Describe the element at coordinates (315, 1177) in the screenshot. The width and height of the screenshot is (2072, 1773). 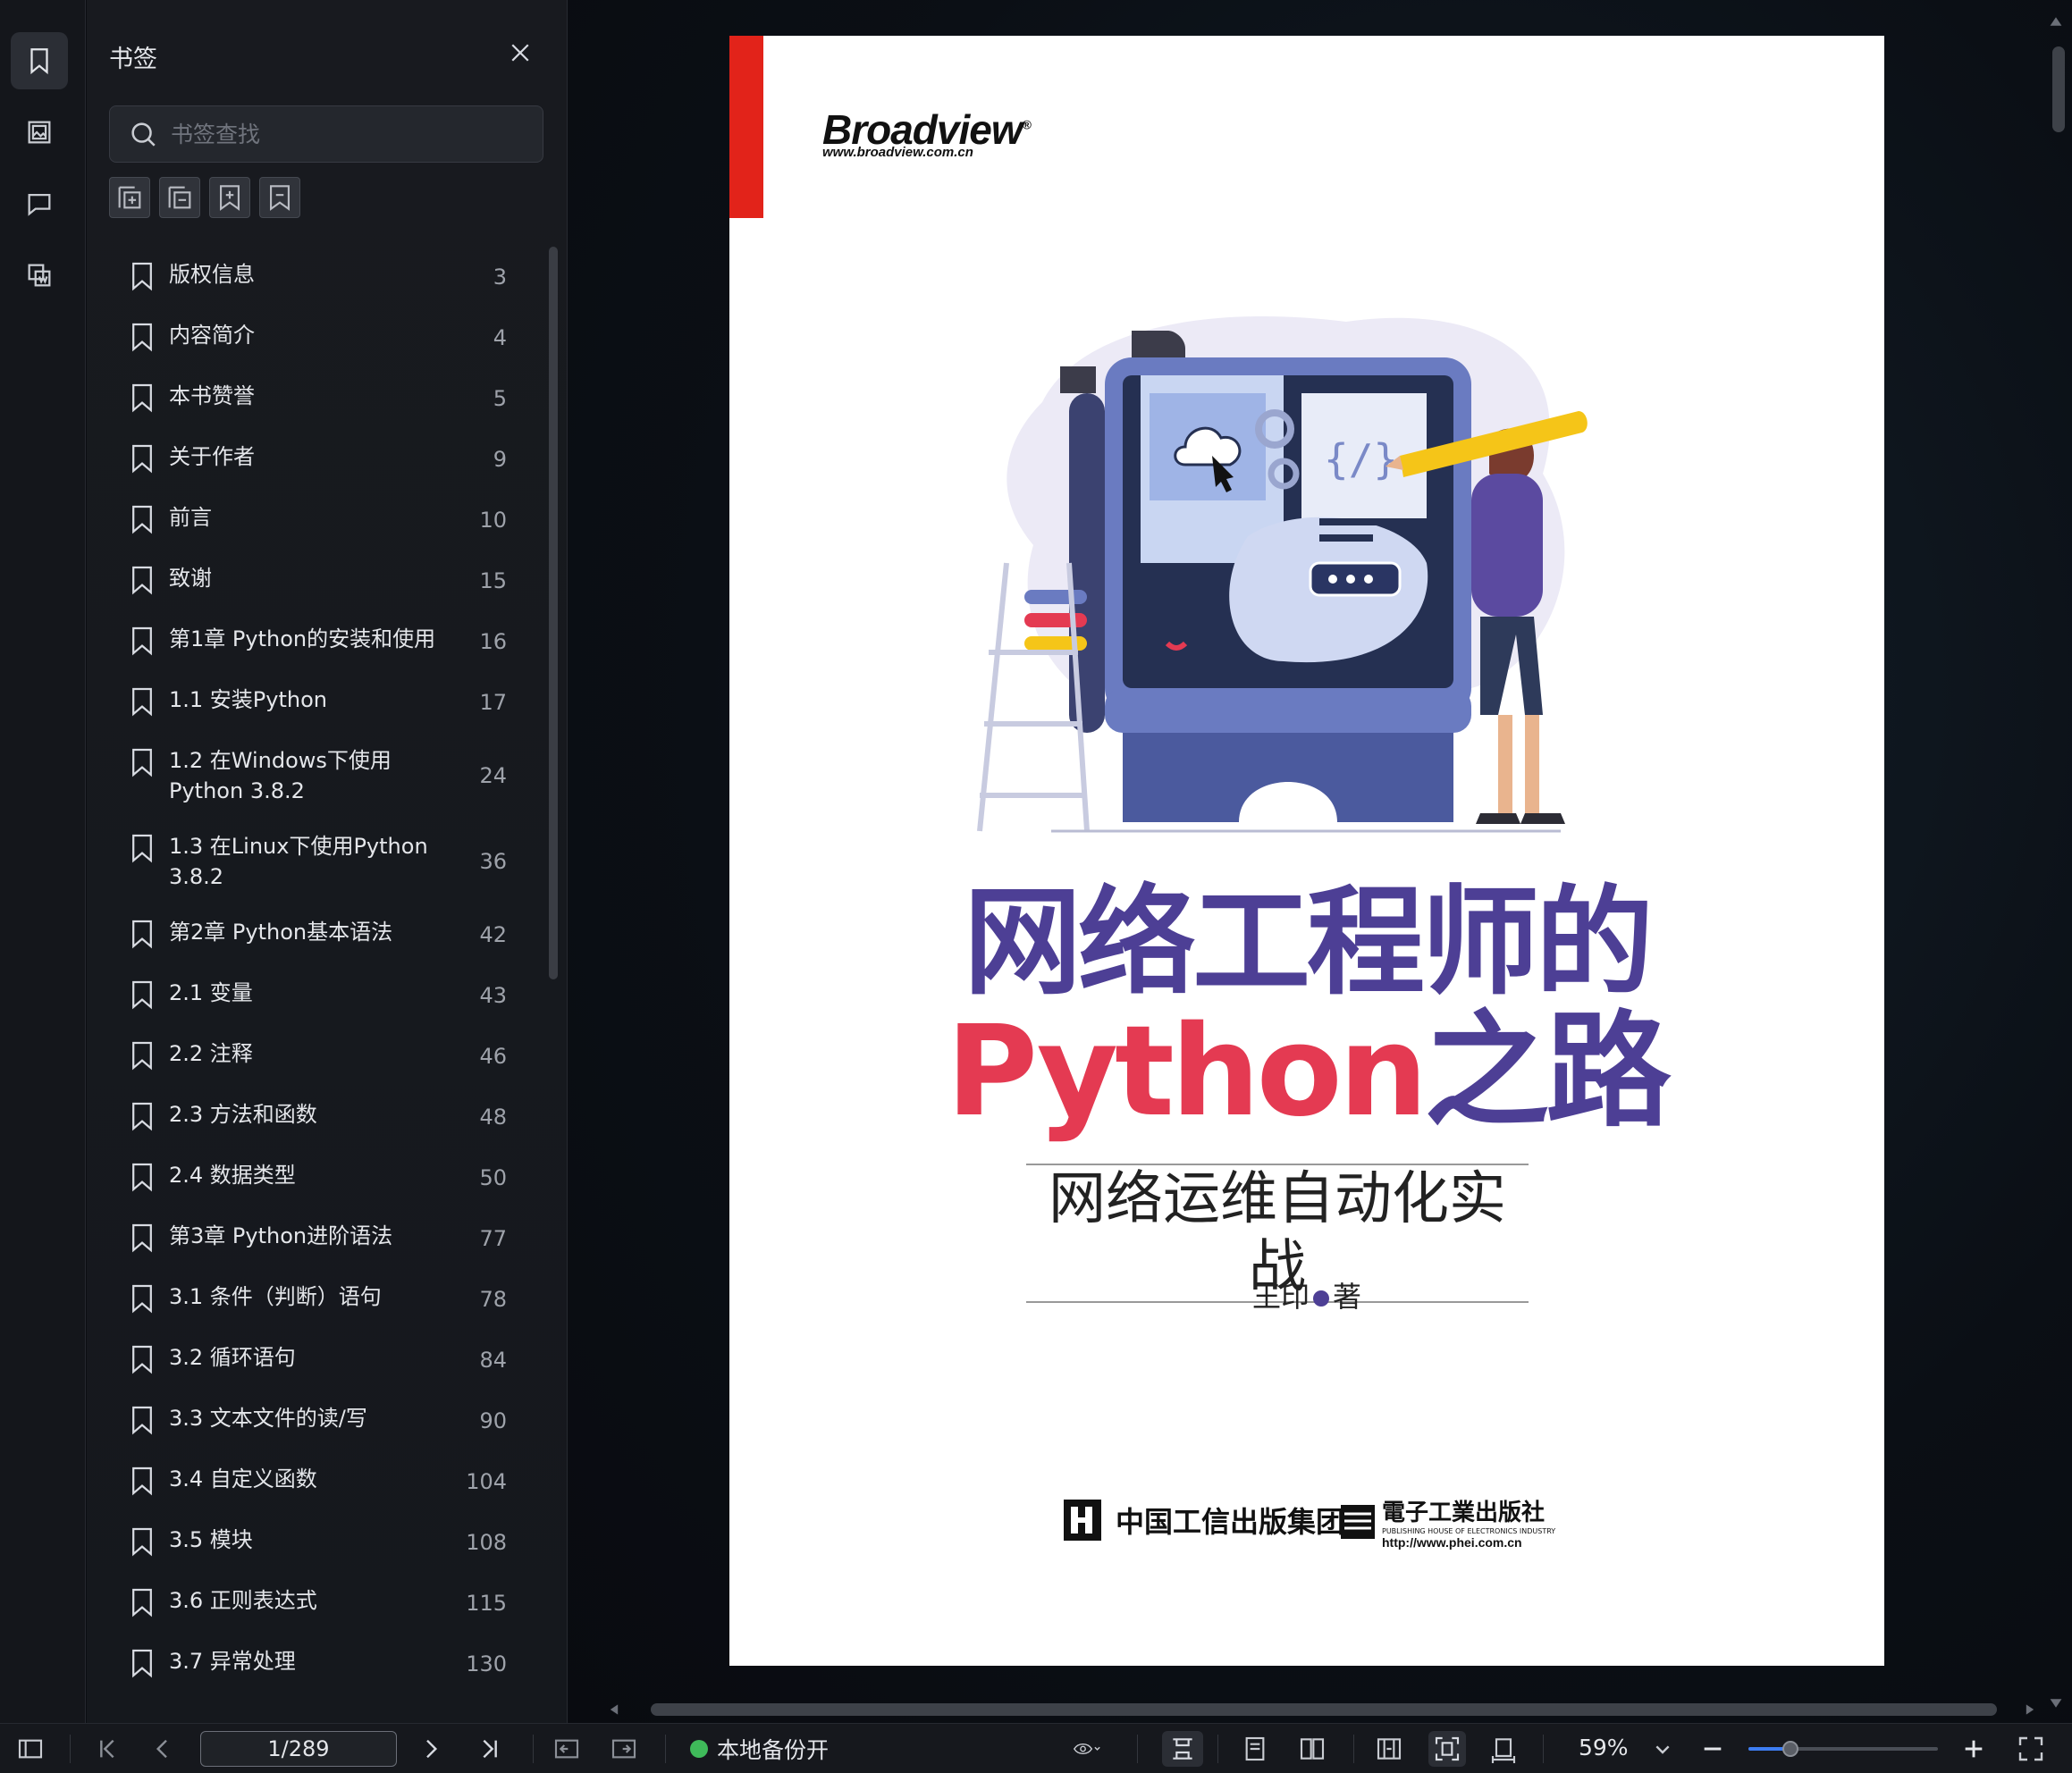
I see `bookmark-item: 2.4 数据类型 50` at that location.